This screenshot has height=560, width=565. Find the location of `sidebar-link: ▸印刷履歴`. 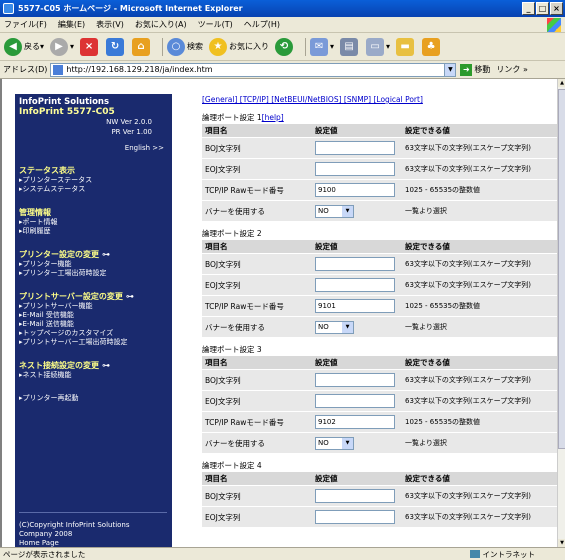

sidebar-link: ▸印刷履歴 is located at coordinates (93, 231).